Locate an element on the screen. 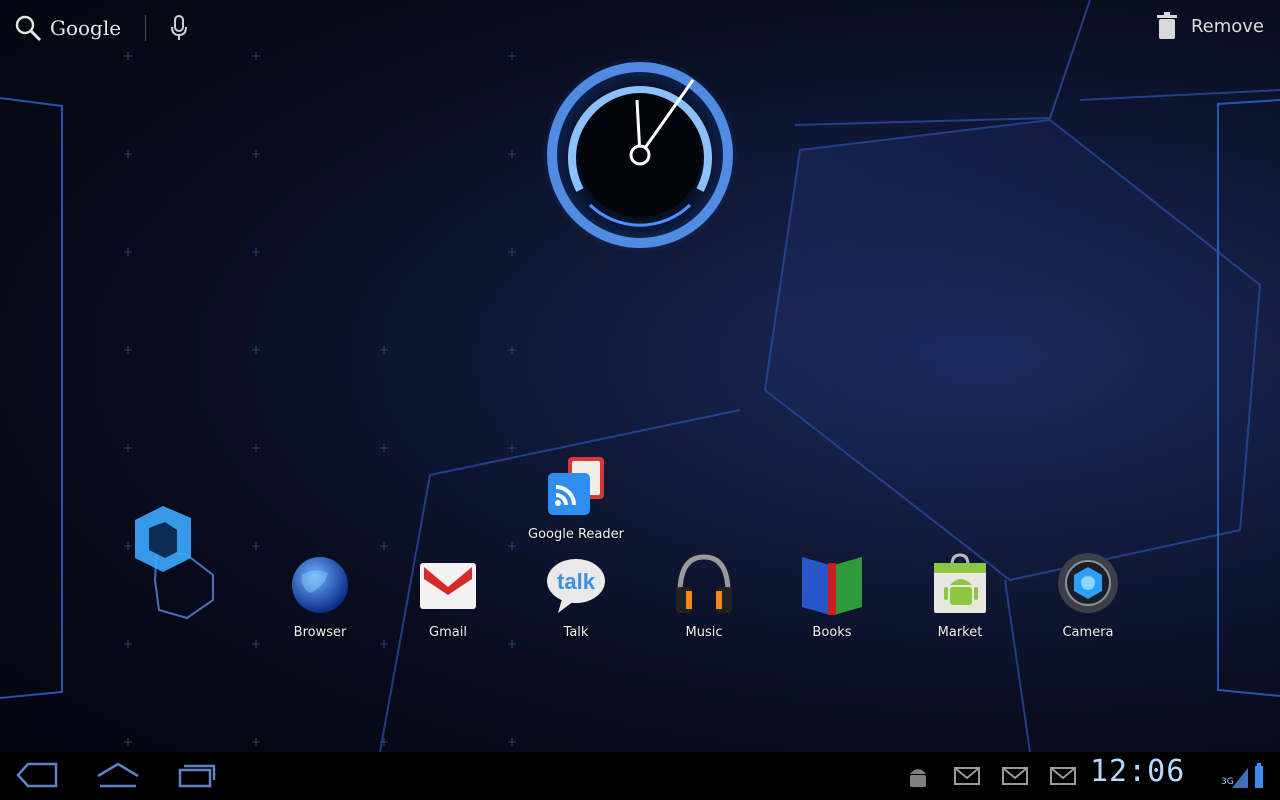 This screenshot has width=1280, height=800. camera-icon is located at coordinates (1088, 583).